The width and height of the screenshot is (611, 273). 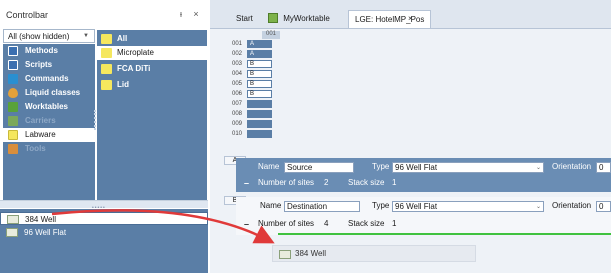 I want to click on category-scripts: Scripts, so click(x=49, y=65).